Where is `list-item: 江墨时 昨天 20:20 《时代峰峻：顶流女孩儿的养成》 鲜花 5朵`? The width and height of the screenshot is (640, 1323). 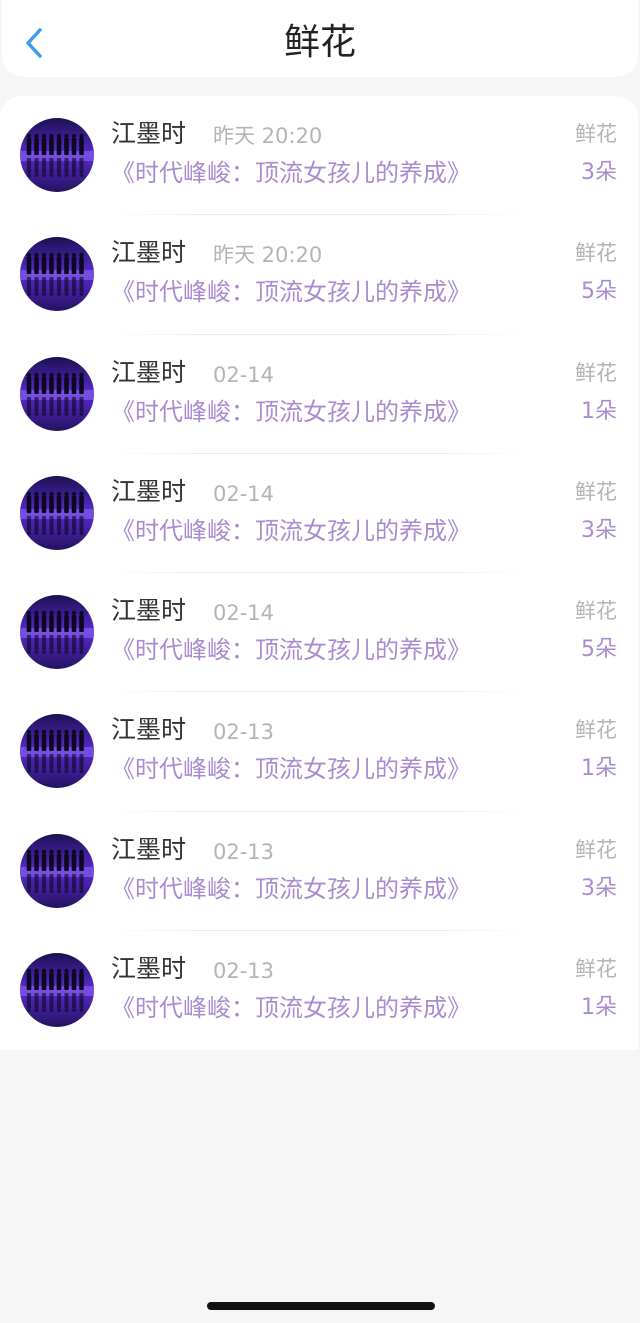 list-item: 江墨时 昨天 20:20 《时代峰峻：顶流女孩儿的养成》 鲜花 5朵 is located at coordinates (319, 275).